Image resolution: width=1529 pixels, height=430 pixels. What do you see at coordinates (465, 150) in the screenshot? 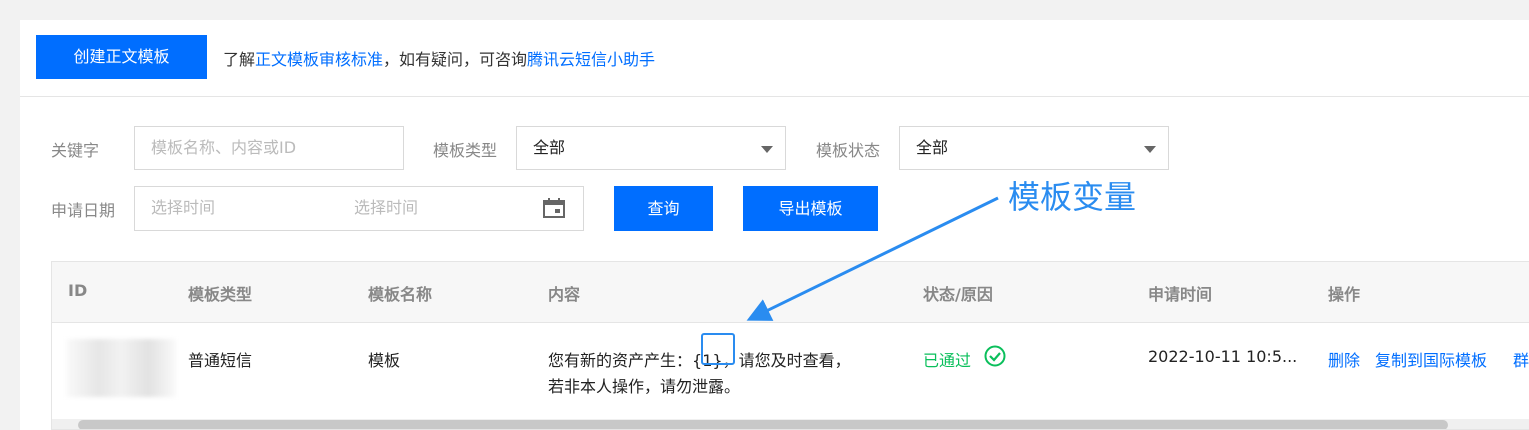
I see `type-label: 模板类型` at bounding box center [465, 150].